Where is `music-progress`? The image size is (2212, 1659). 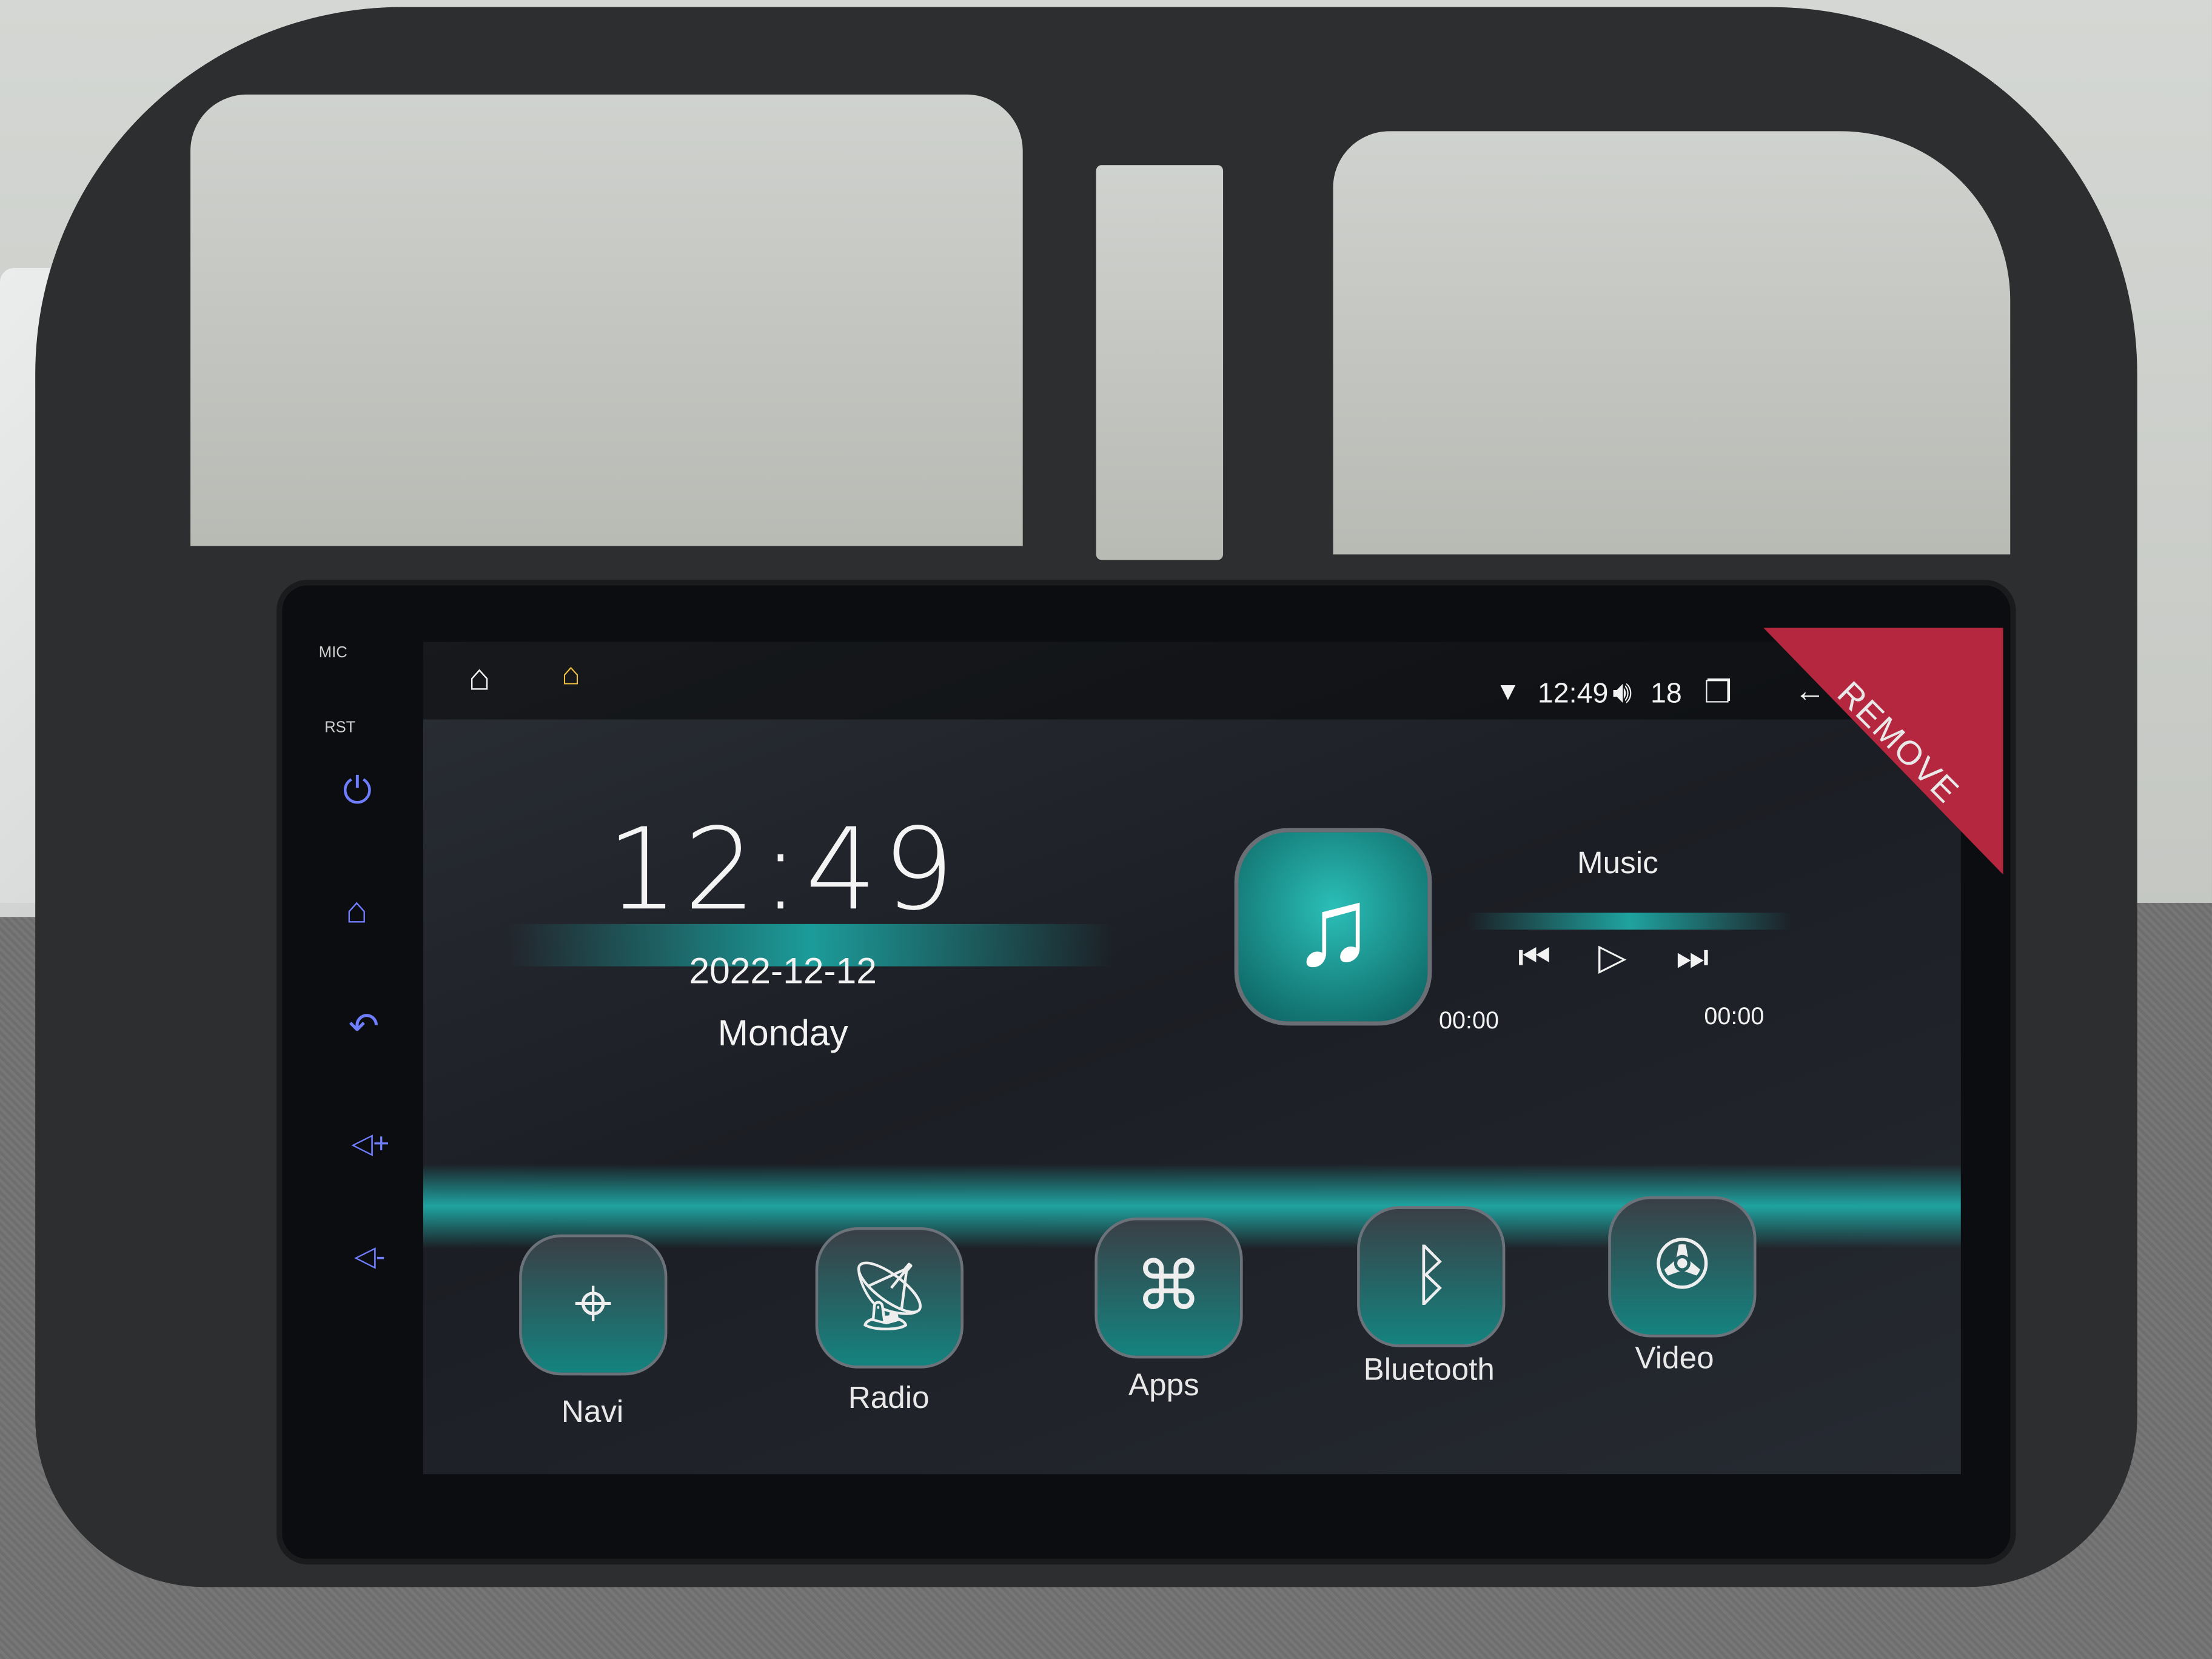 music-progress is located at coordinates (1629, 922).